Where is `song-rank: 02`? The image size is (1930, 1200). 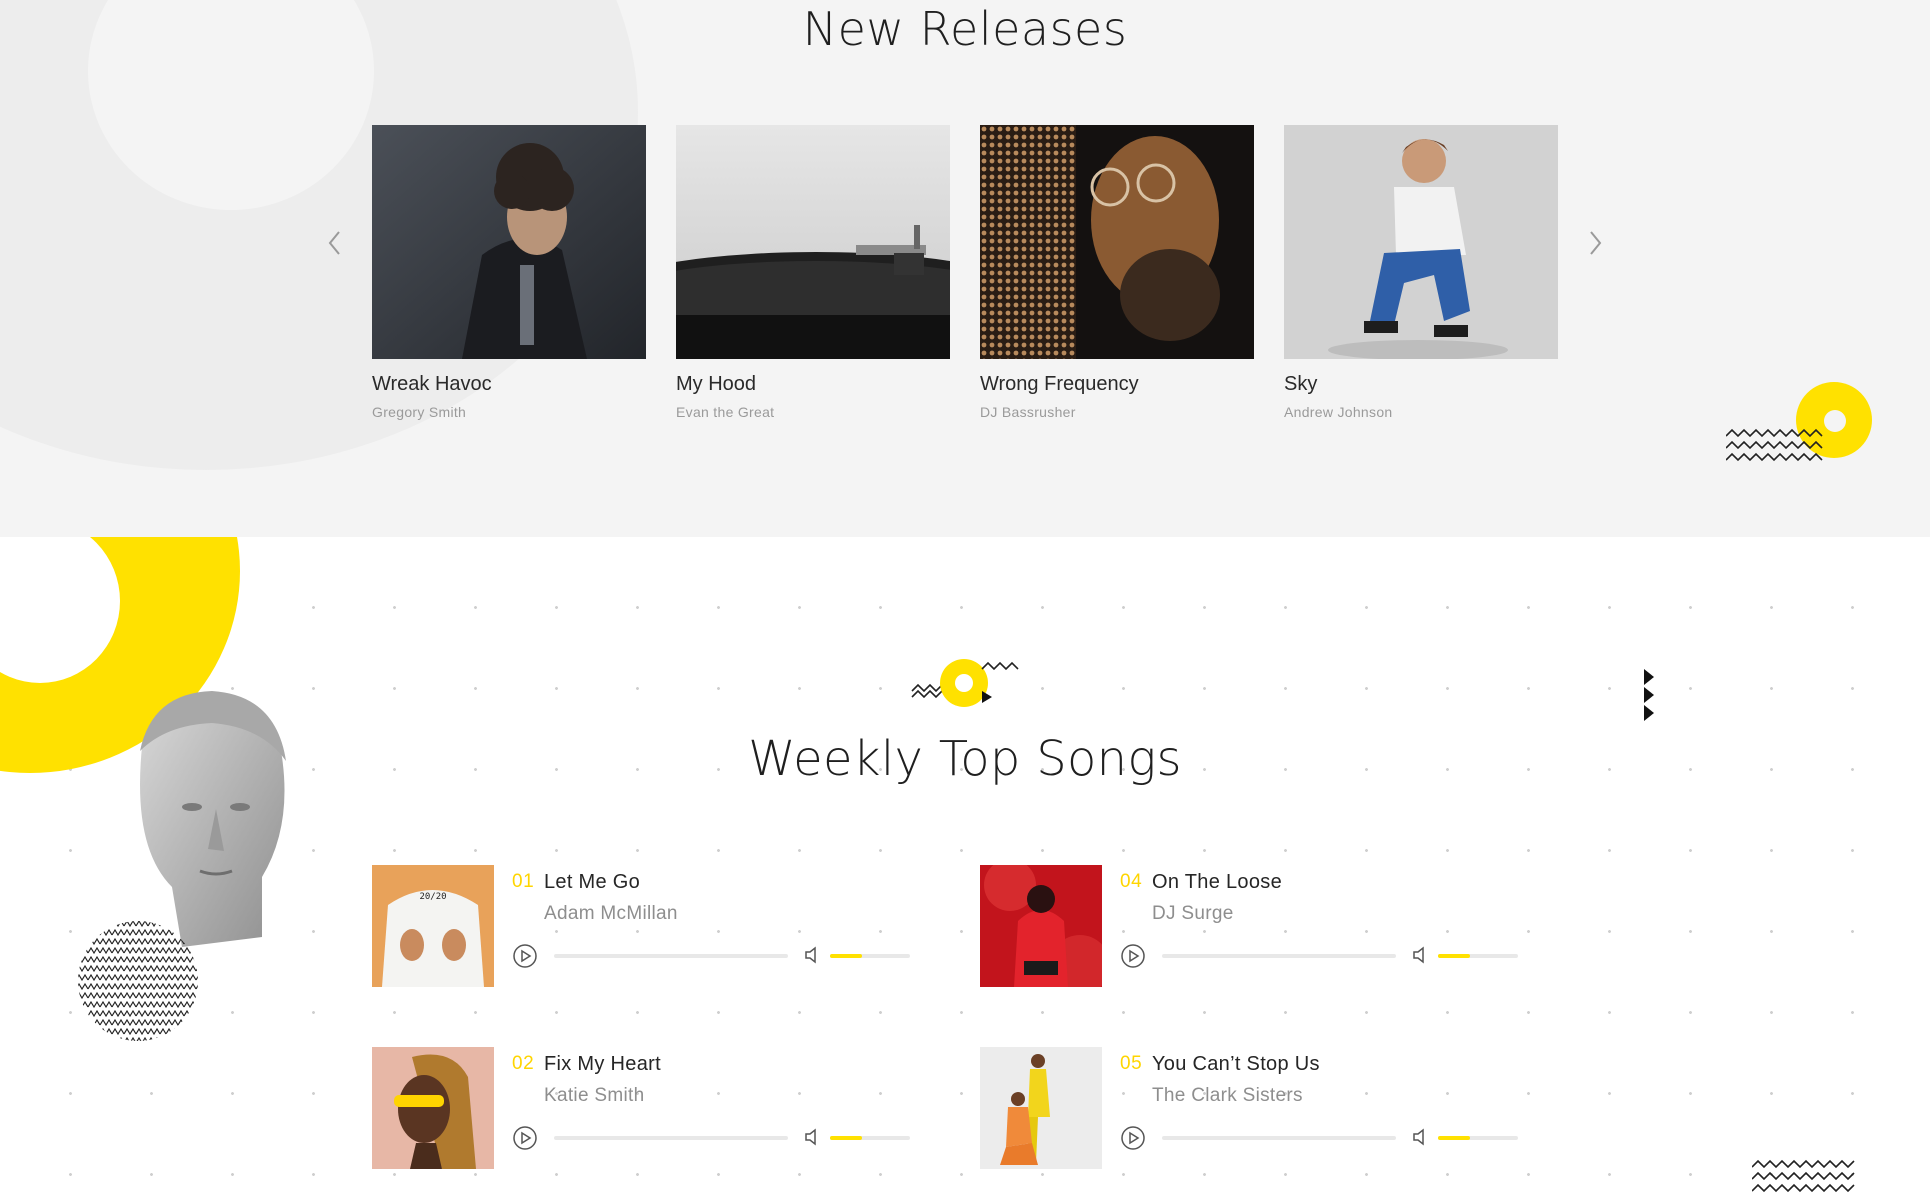
song-rank: 02 is located at coordinates (523, 1063).